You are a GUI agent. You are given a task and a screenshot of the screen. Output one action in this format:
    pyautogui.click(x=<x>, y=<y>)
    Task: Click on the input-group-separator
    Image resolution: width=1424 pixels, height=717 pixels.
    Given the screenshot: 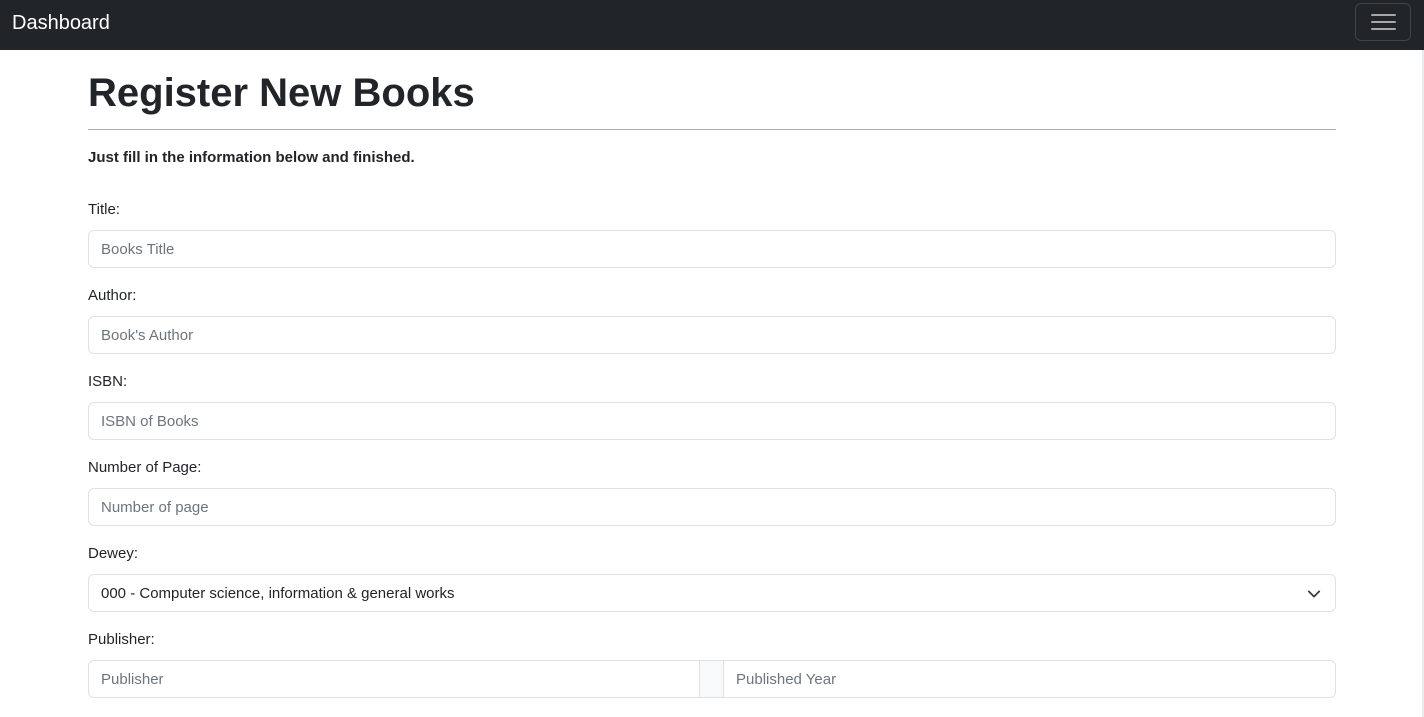 What is the action you would take?
    pyautogui.click(x=711, y=679)
    